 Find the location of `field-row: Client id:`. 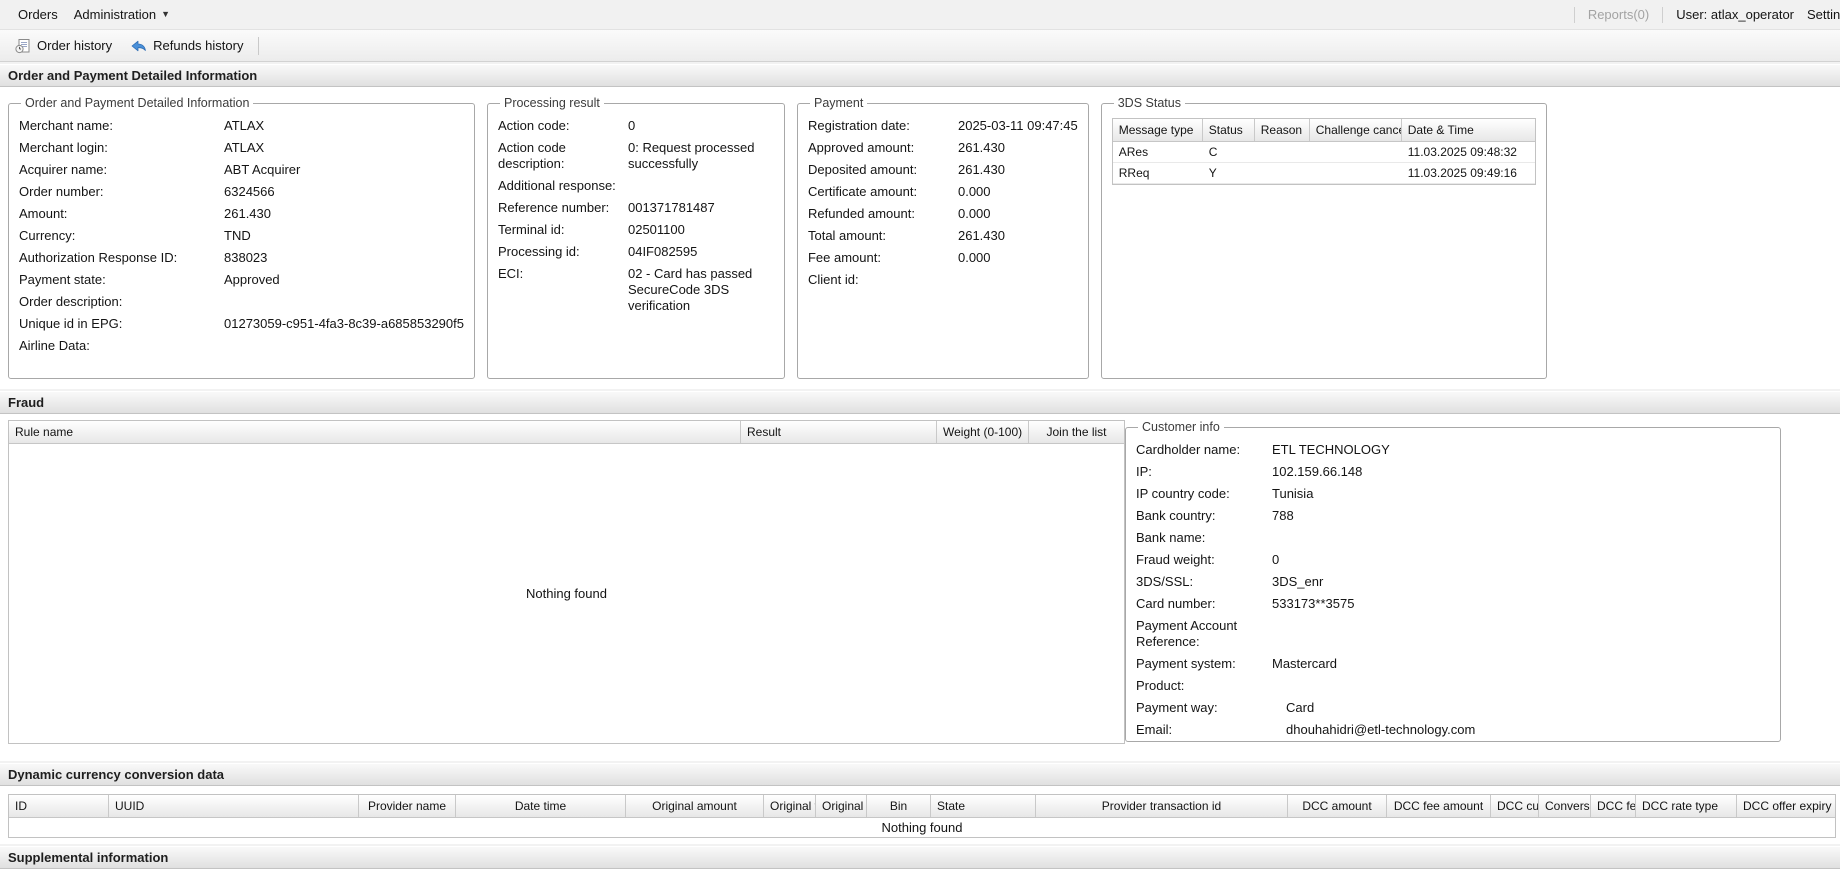

field-row: Client id: is located at coordinates (943, 280).